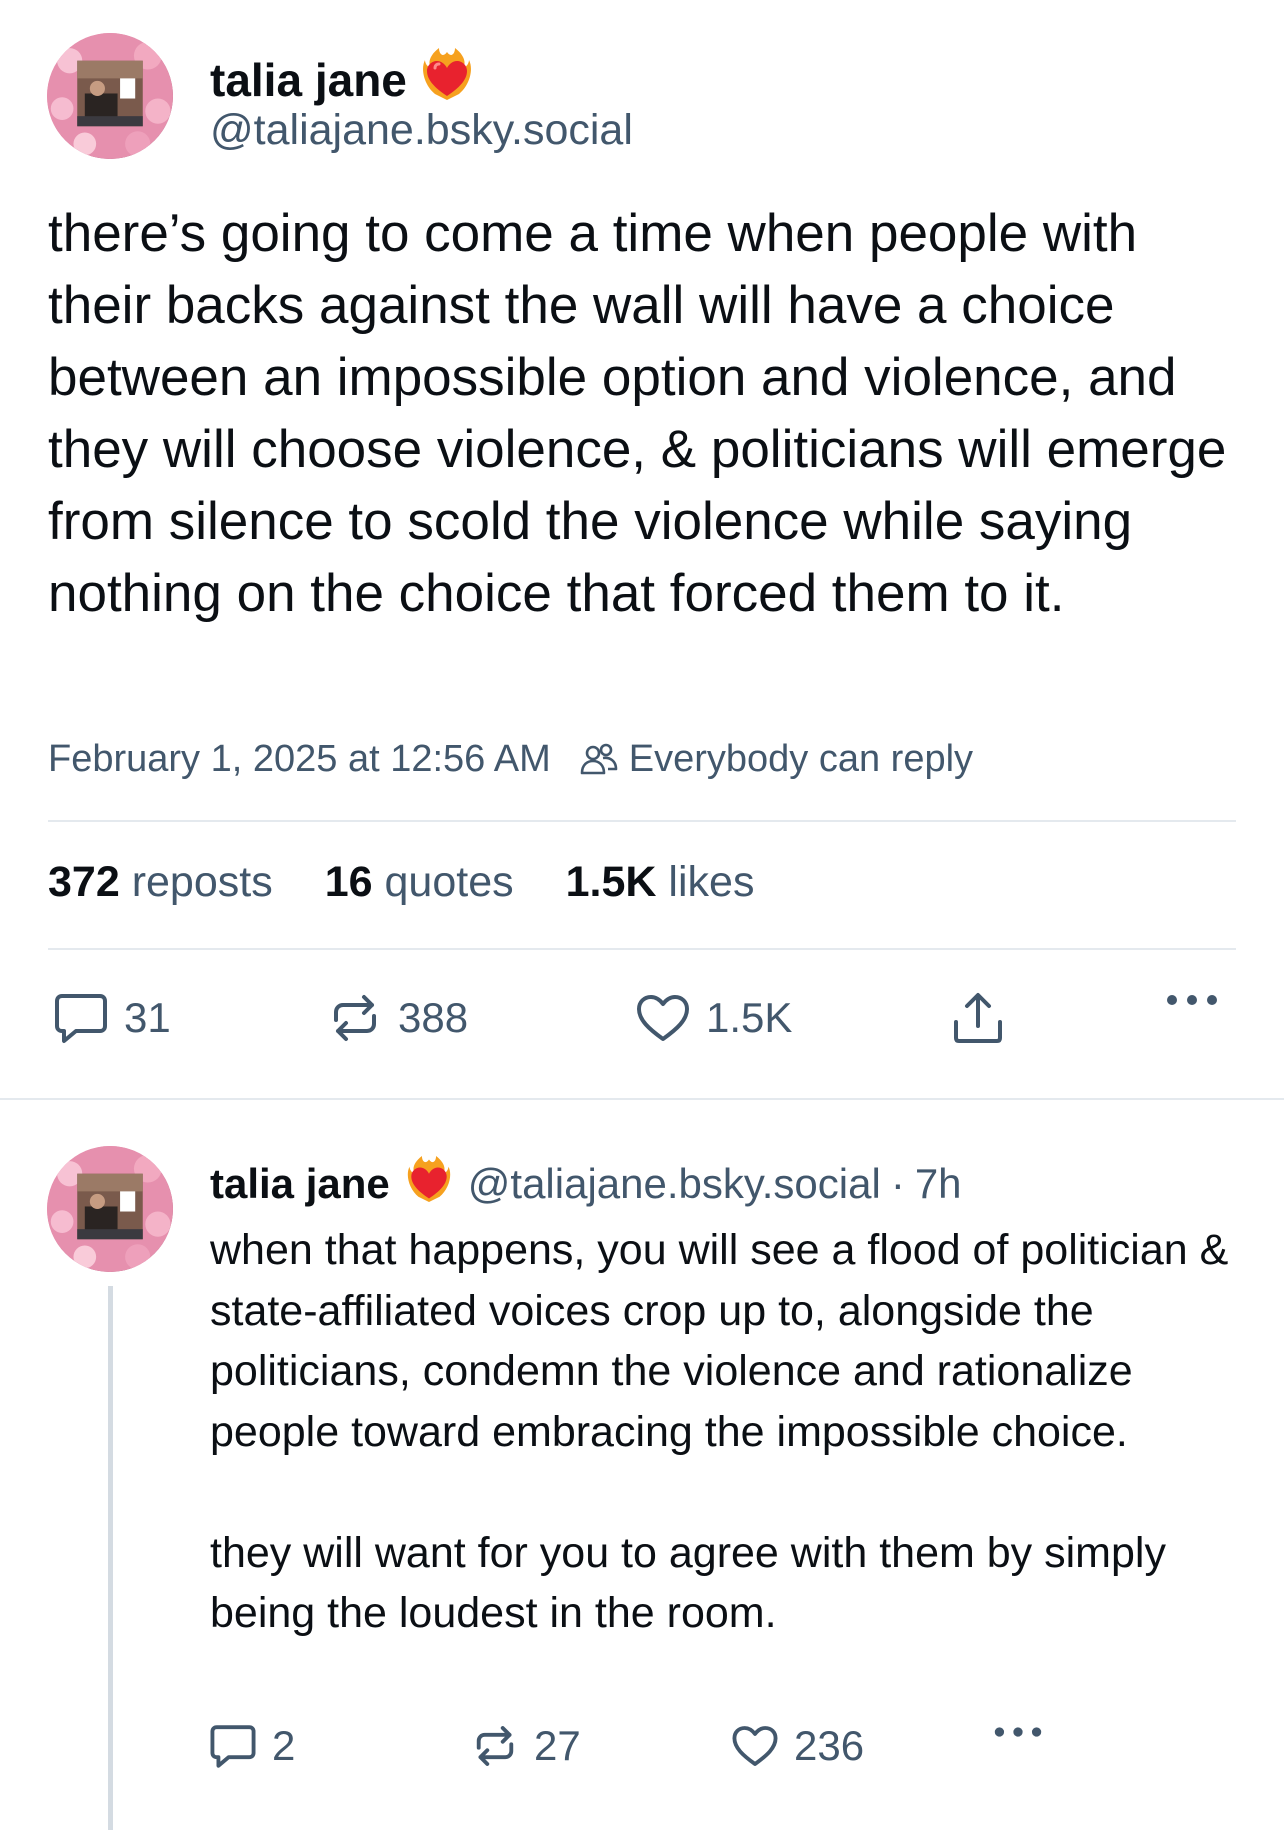 The image size is (1284, 1830). I want to click on reply-count: 31, so click(147, 1017).